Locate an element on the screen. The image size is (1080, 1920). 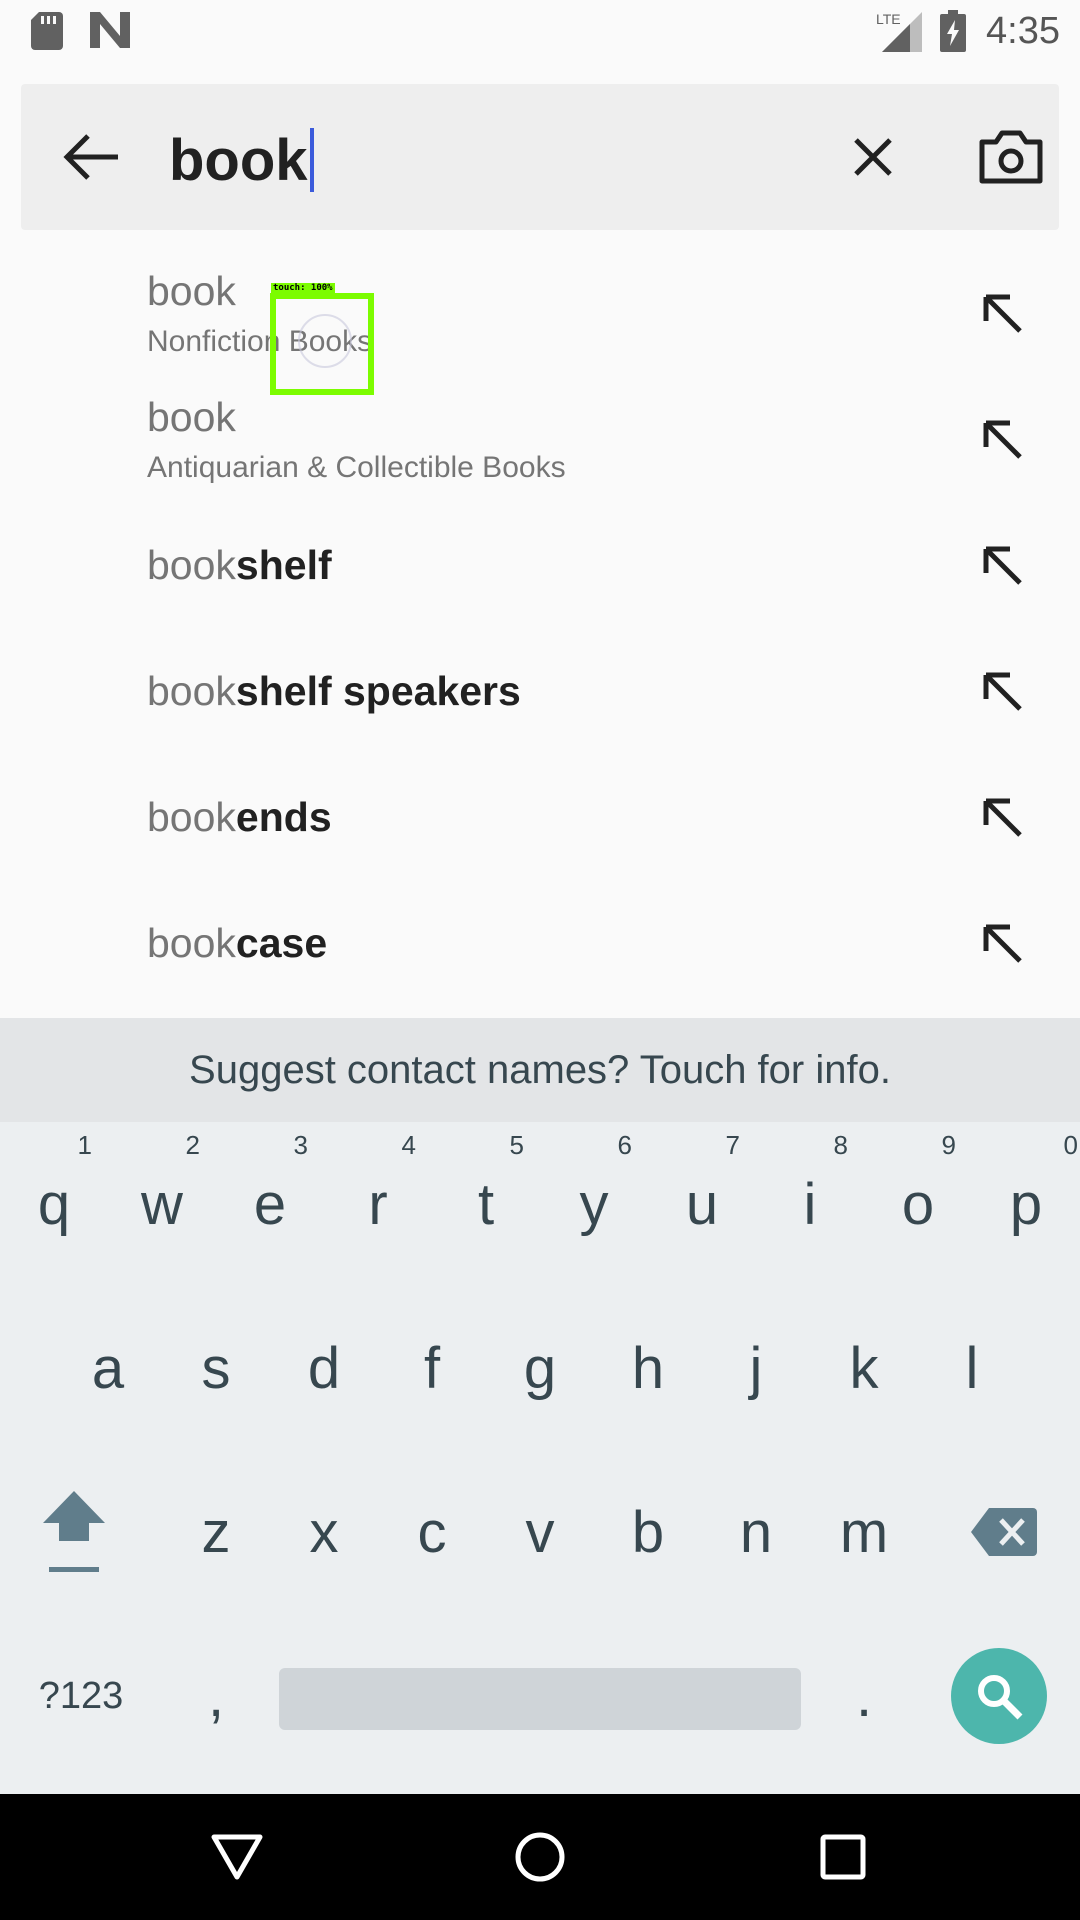
period-key: . is located at coordinates (864, 1696).